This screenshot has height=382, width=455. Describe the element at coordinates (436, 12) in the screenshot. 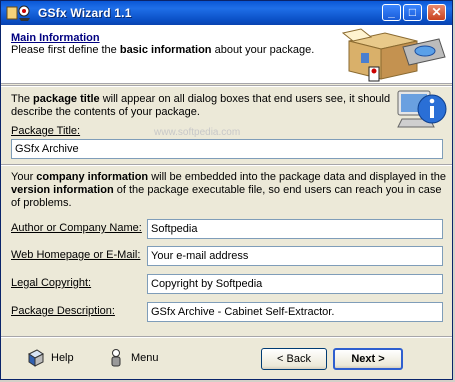

I see `close-button: ✕` at that location.